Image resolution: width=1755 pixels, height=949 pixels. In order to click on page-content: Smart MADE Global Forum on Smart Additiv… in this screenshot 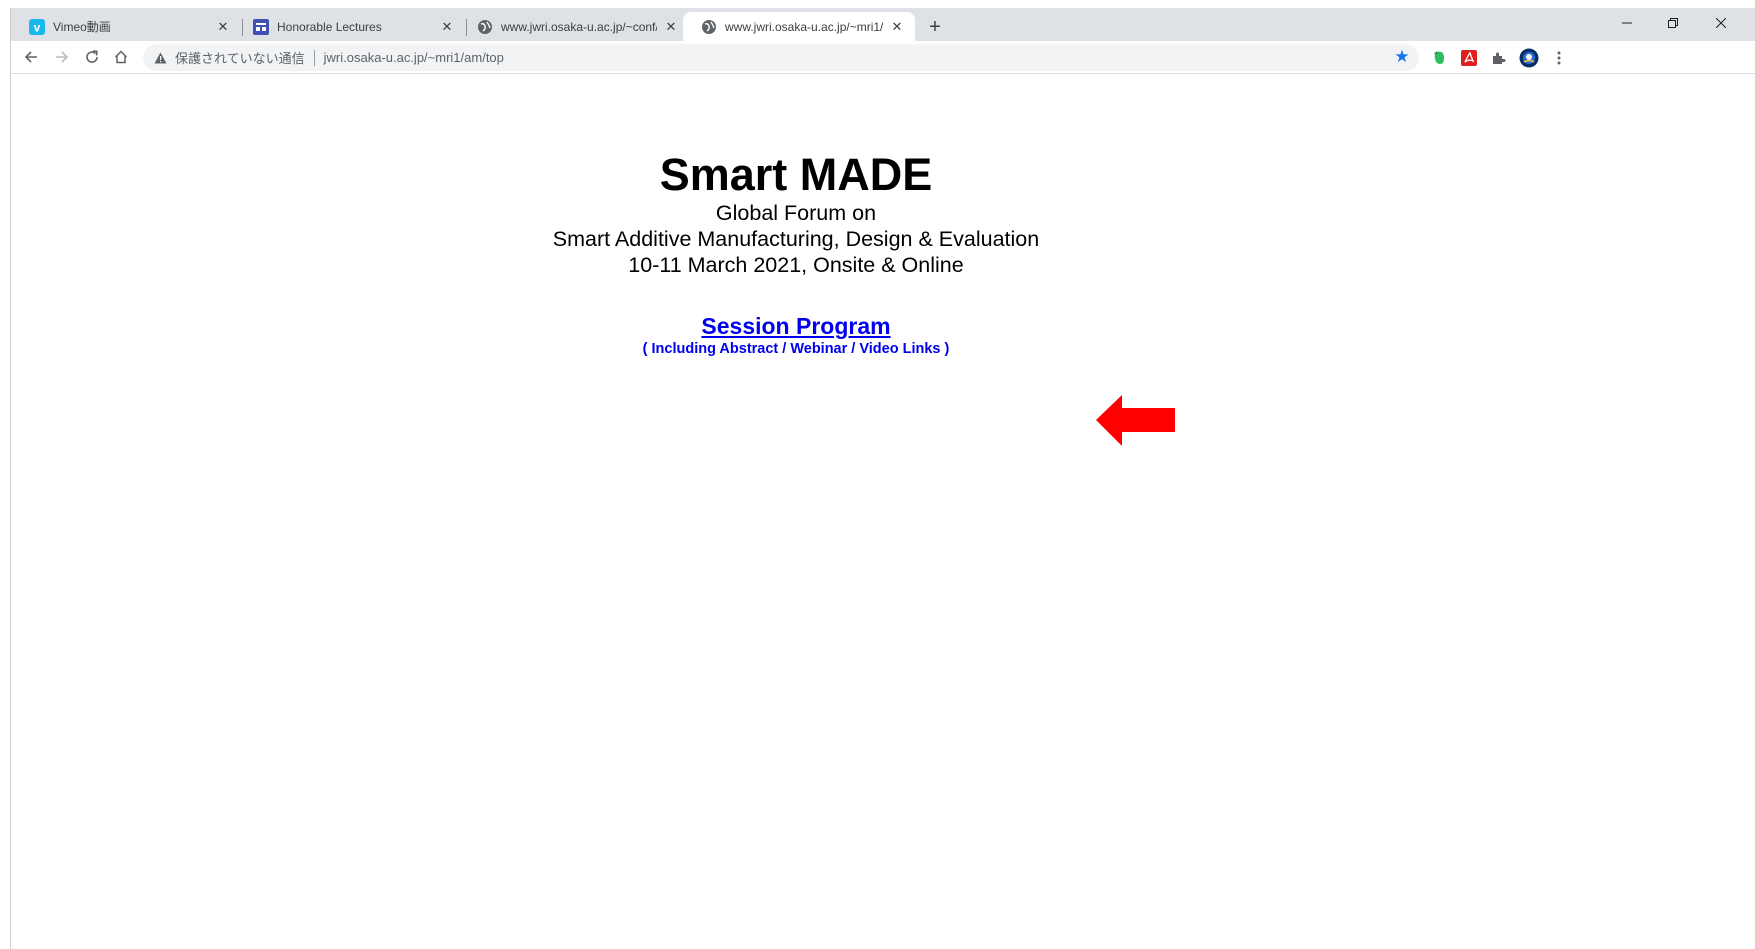, I will do `click(796, 254)`.